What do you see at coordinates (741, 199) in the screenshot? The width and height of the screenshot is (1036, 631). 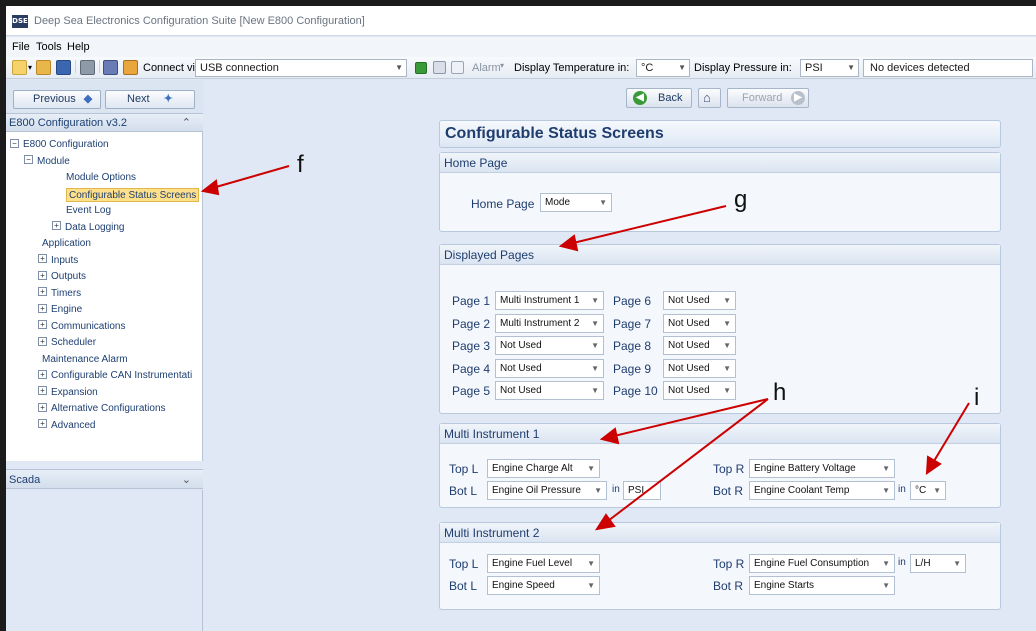 I see `annotation-label-g: g` at bounding box center [741, 199].